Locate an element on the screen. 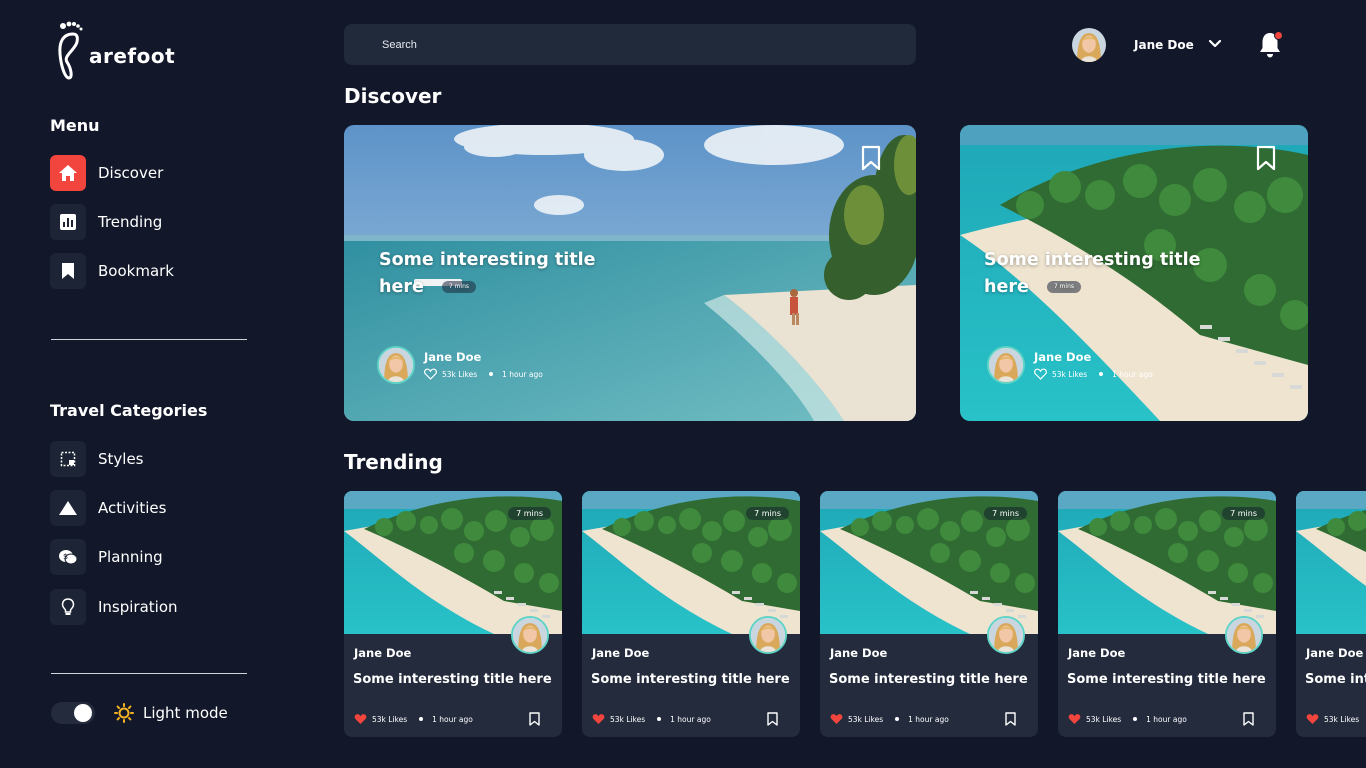 The width and height of the screenshot is (1366, 768). home-icon is located at coordinates (68, 173).